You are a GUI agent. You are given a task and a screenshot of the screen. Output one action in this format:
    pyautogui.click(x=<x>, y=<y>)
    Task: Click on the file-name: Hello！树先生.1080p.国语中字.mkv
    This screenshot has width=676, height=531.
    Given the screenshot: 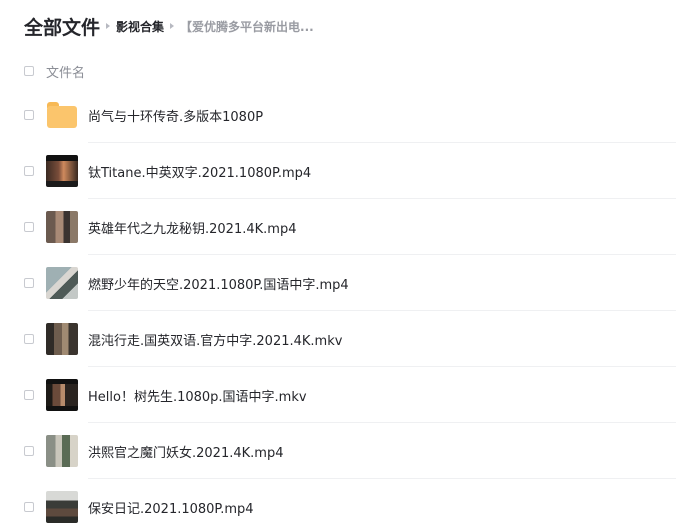 What is the action you would take?
    pyautogui.click(x=197, y=395)
    